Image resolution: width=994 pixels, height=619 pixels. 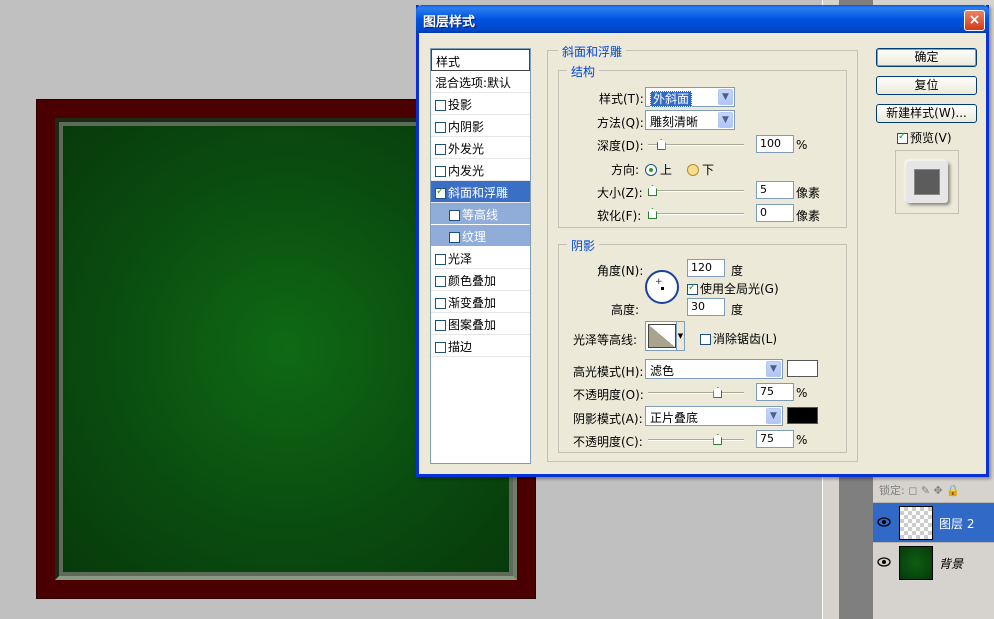 I want to click on layer-thumbnail, so click(x=916, y=563).